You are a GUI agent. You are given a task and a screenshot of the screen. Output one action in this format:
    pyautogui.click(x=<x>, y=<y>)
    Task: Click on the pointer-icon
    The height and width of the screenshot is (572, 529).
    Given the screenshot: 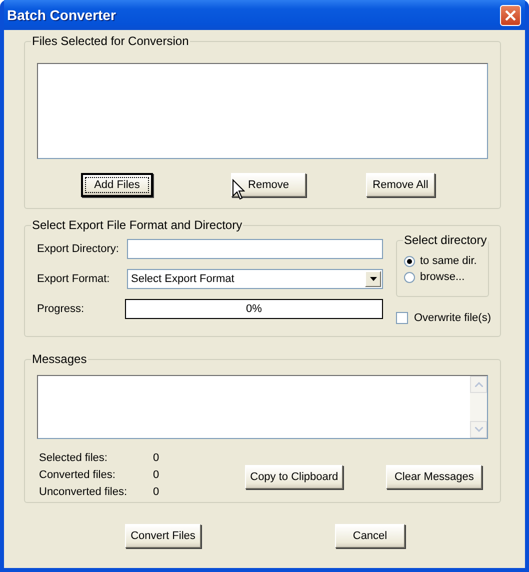 What is the action you would take?
    pyautogui.click(x=238, y=189)
    